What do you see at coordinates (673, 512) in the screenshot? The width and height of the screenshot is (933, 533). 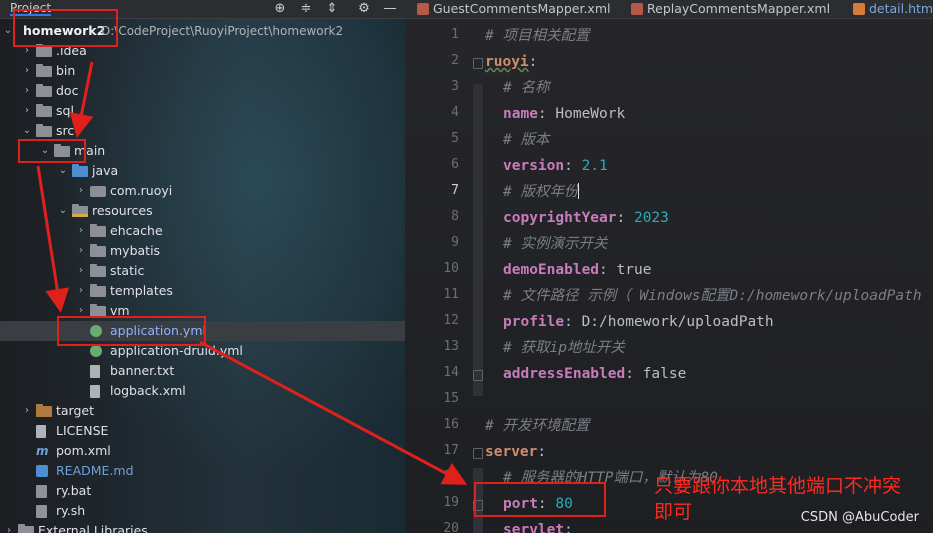 I see `annotation-text-line2: 即可` at bounding box center [673, 512].